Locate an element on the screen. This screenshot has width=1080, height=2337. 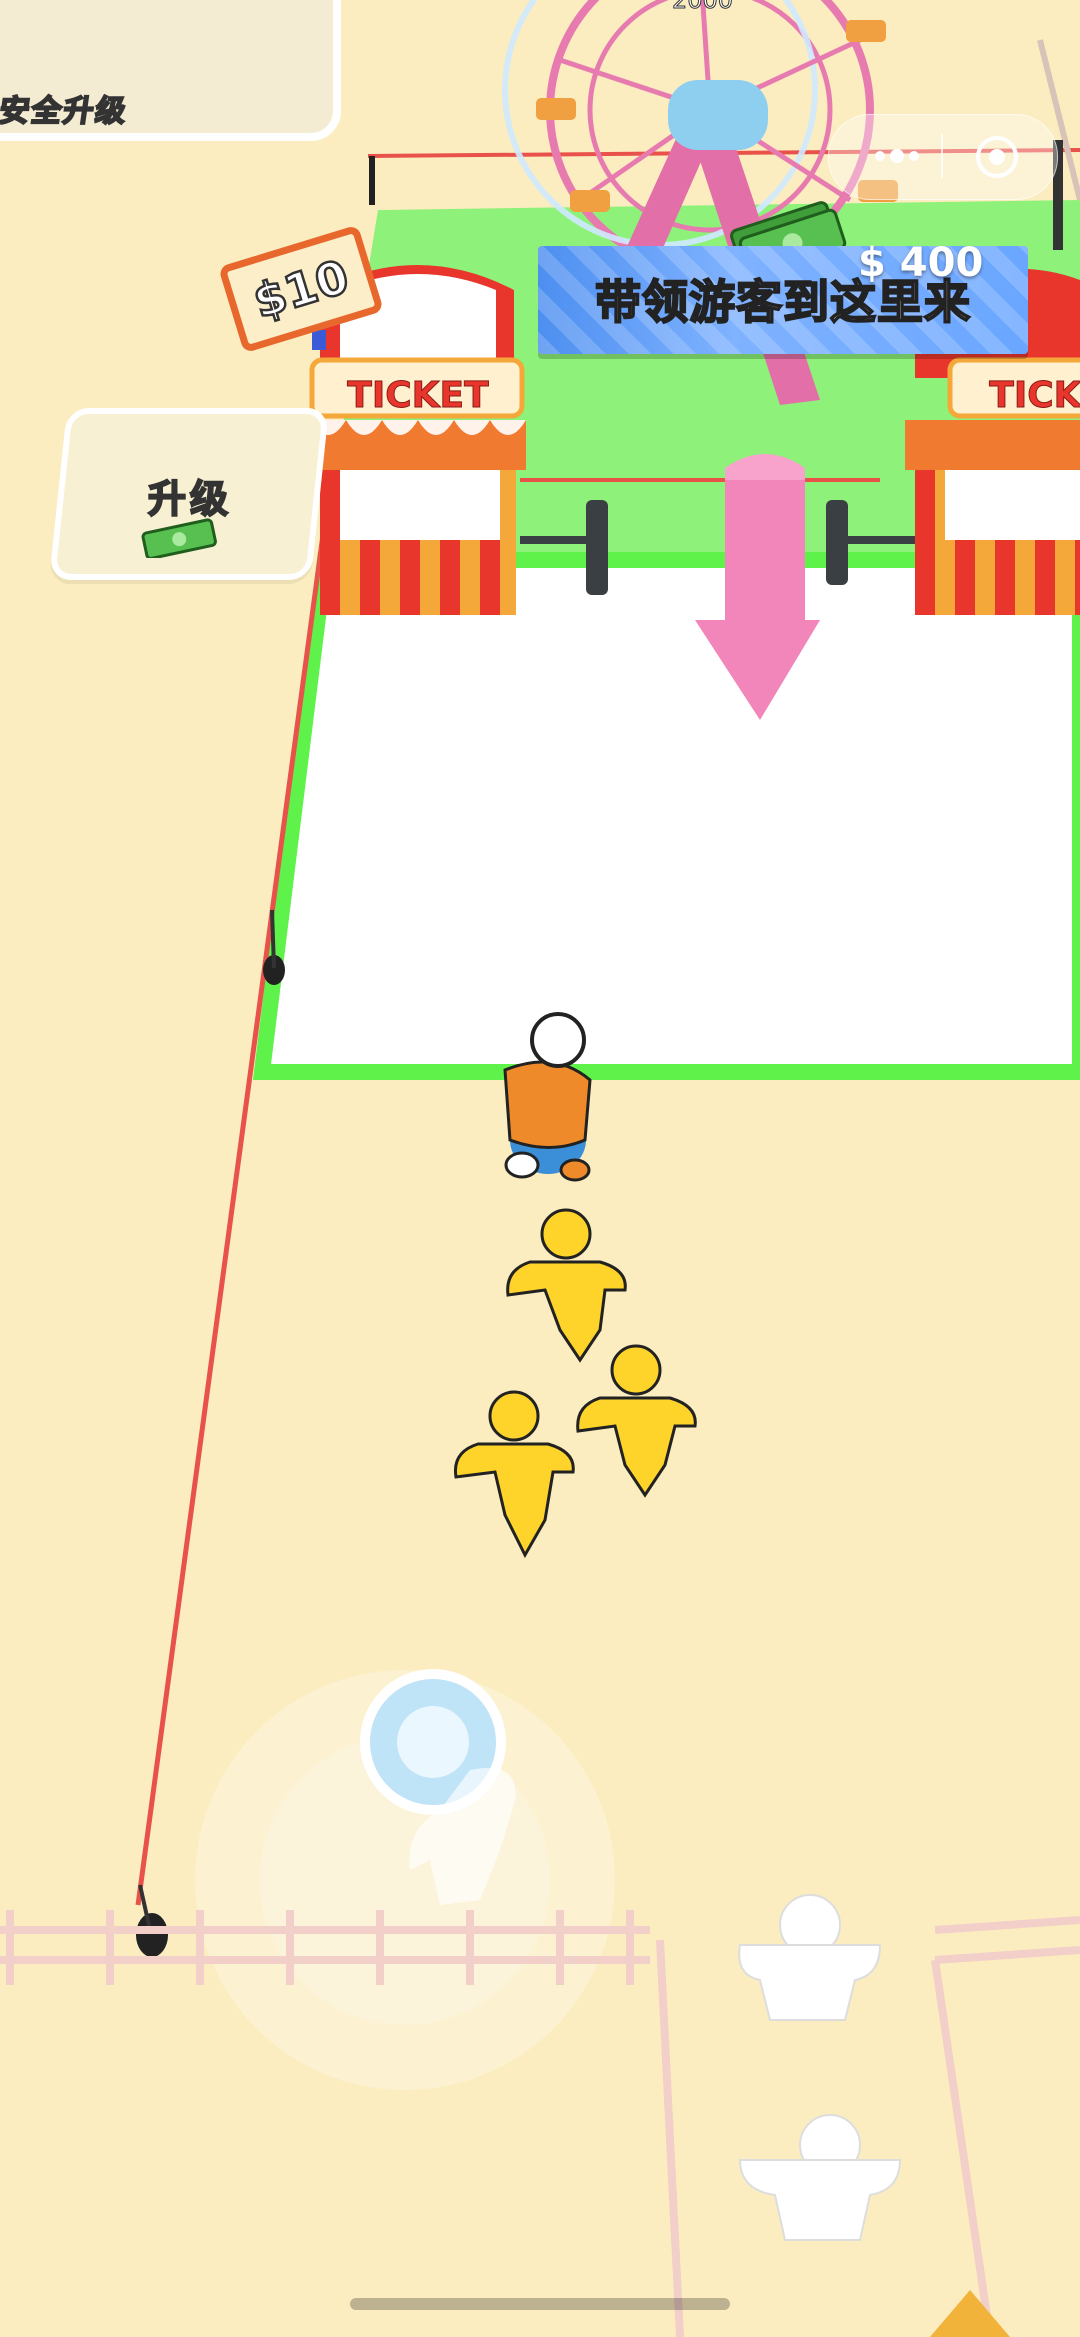
safety-upgrade-label: 安全升级 is located at coordinates (65, 111).